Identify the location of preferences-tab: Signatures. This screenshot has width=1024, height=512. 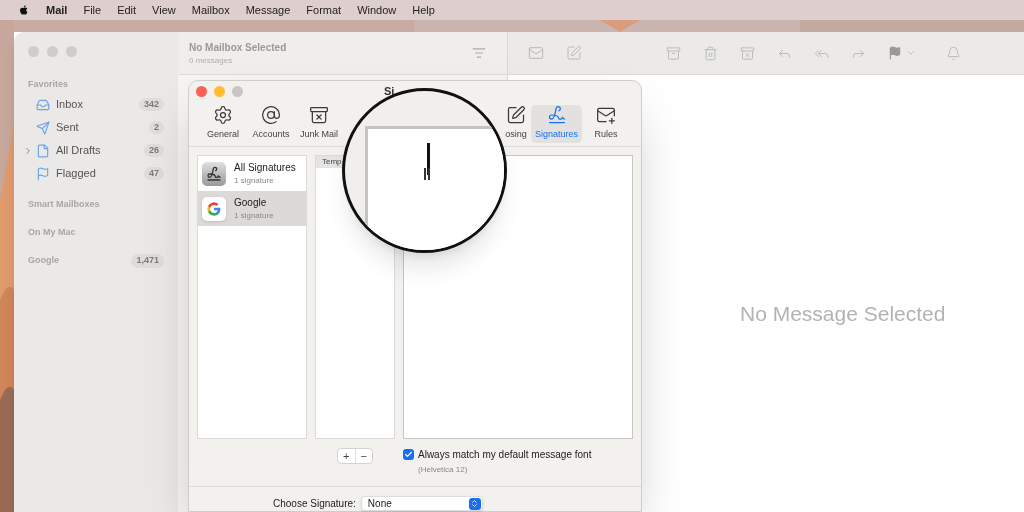
(557, 123).